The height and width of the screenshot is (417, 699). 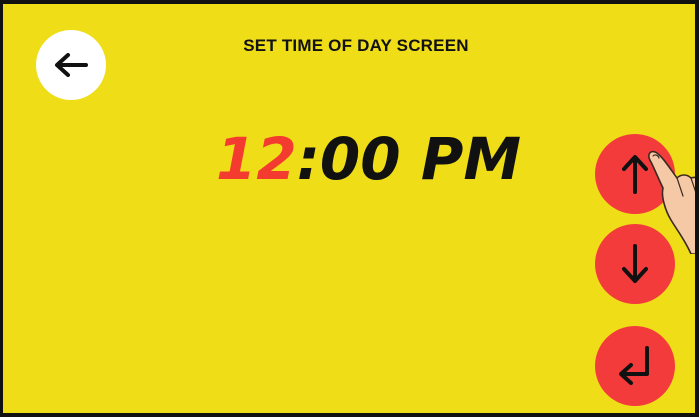 What do you see at coordinates (409, 159) in the screenshot?
I see `time-minutes-period: :00 PM` at bounding box center [409, 159].